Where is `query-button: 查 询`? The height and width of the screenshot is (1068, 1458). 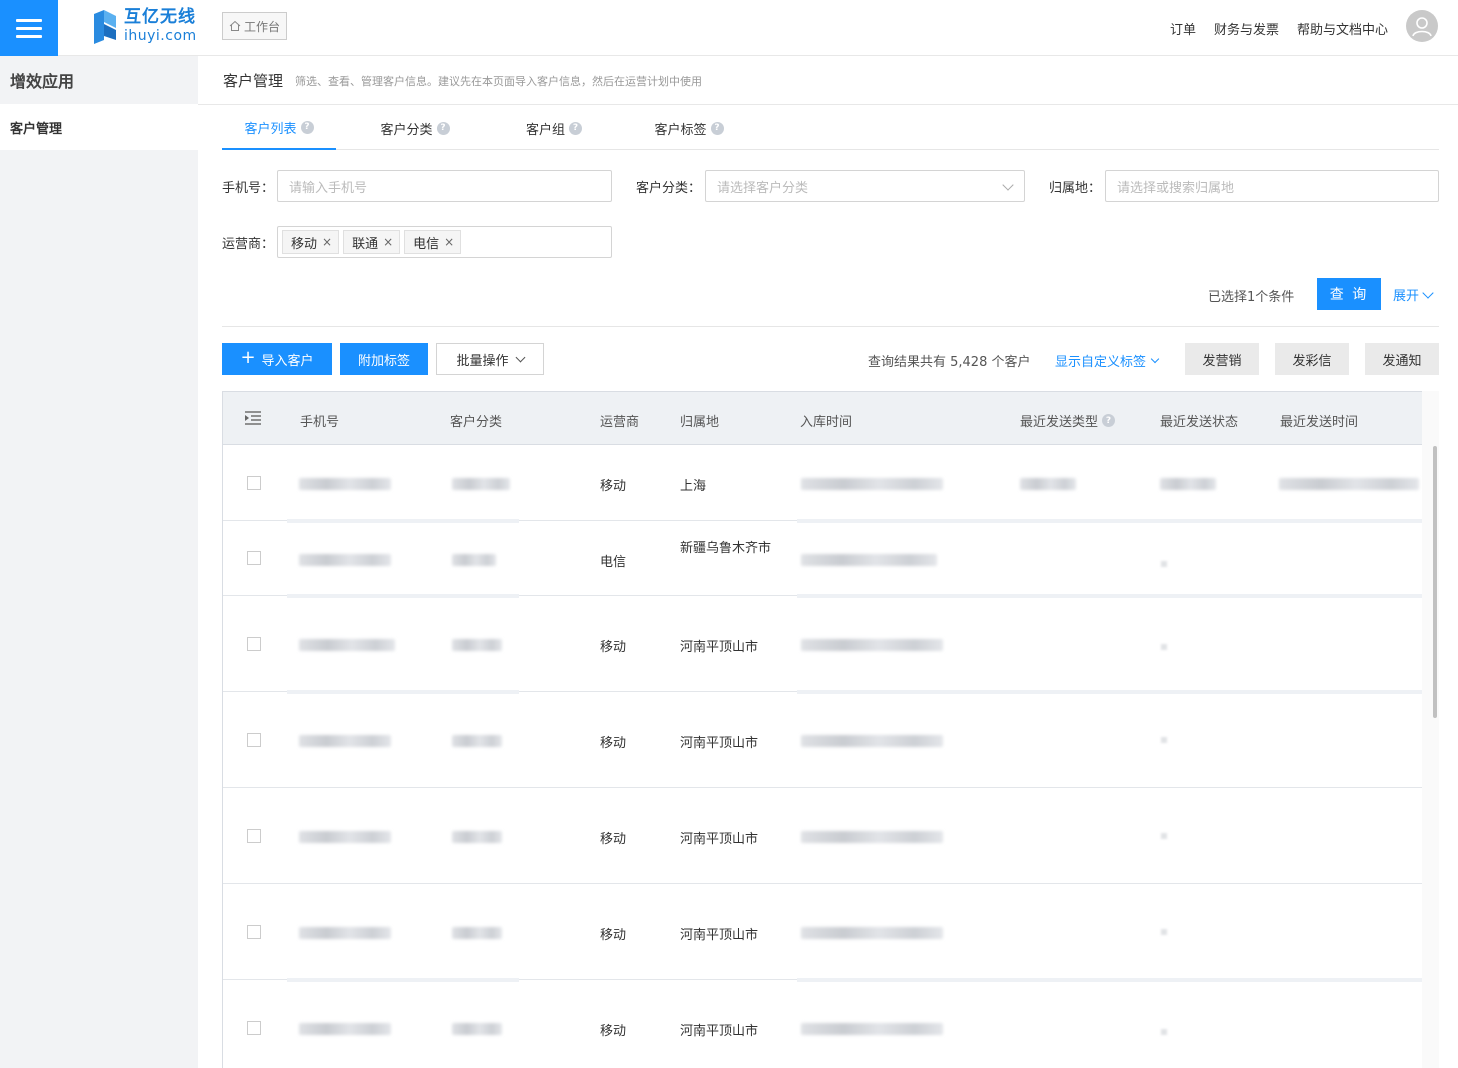
query-button: 查 询 is located at coordinates (1349, 294).